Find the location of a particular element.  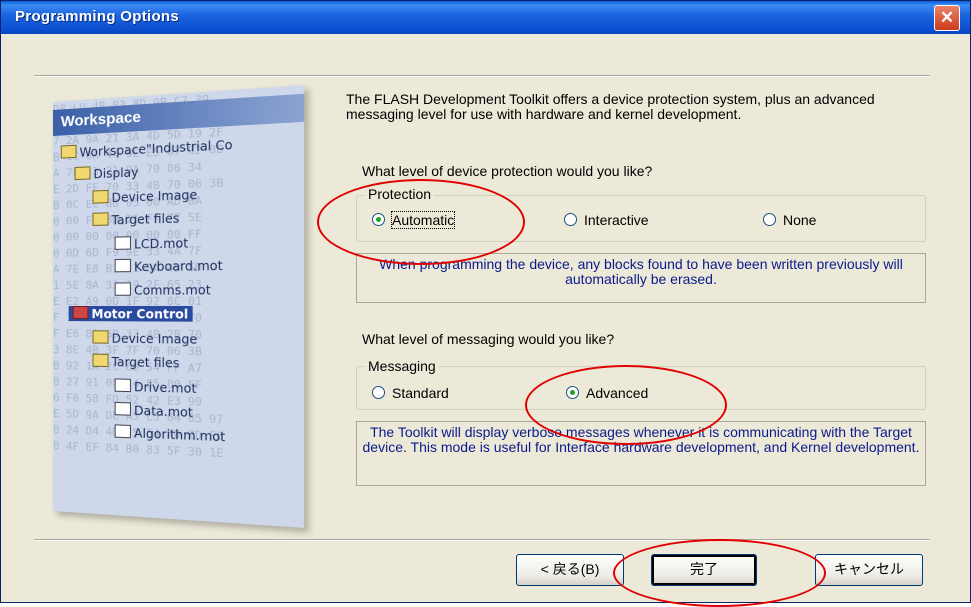

annotation-circle-finish is located at coordinates (719, 573).